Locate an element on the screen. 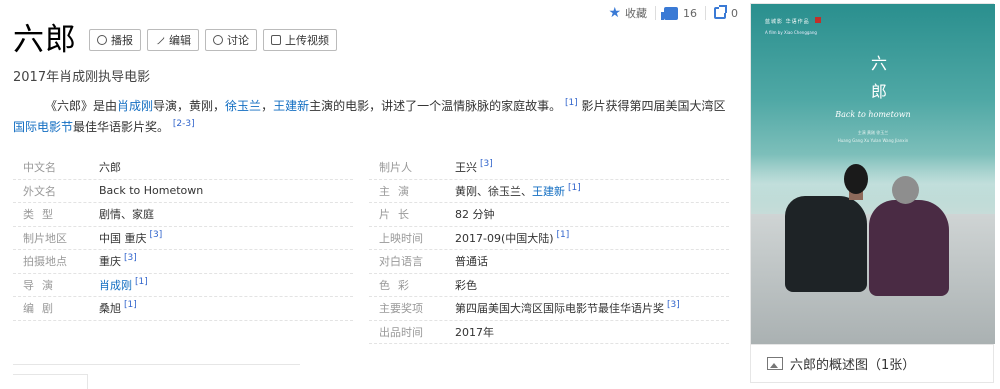  info-value: 黄刚、徐玉兰、 is located at coordinates (493, 191).